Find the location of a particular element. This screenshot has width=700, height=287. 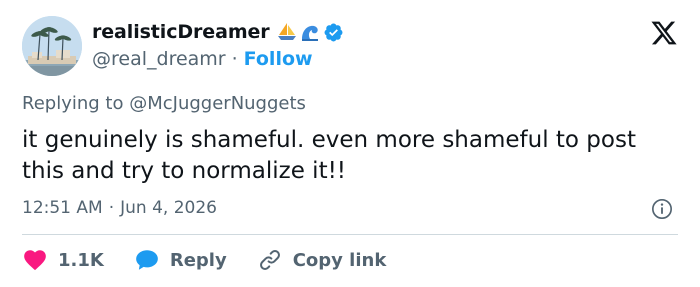

user-name-row: realisticDreamer is located at coordinates (218, 32).